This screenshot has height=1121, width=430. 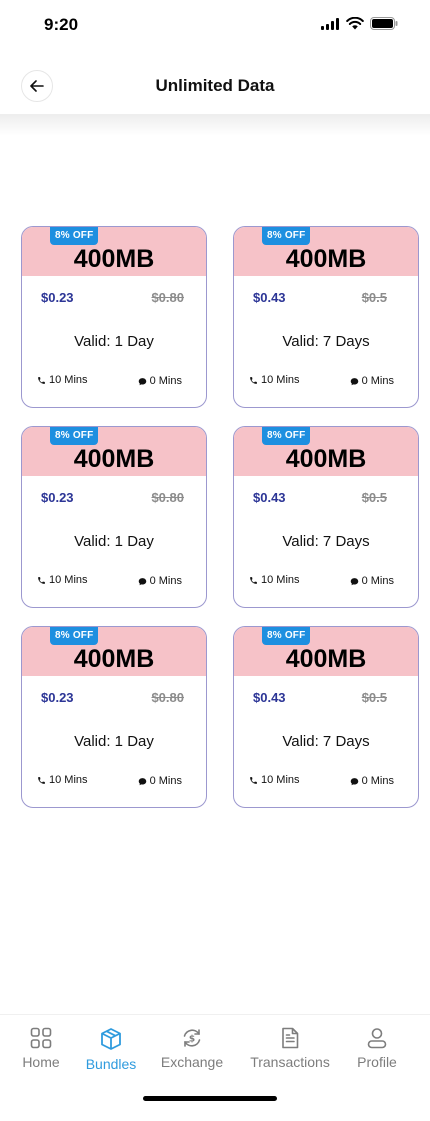 What do you see at coordinates (355, 23) in the screenshot?
I see `wifi-icon` at bounding box center [355, 23].